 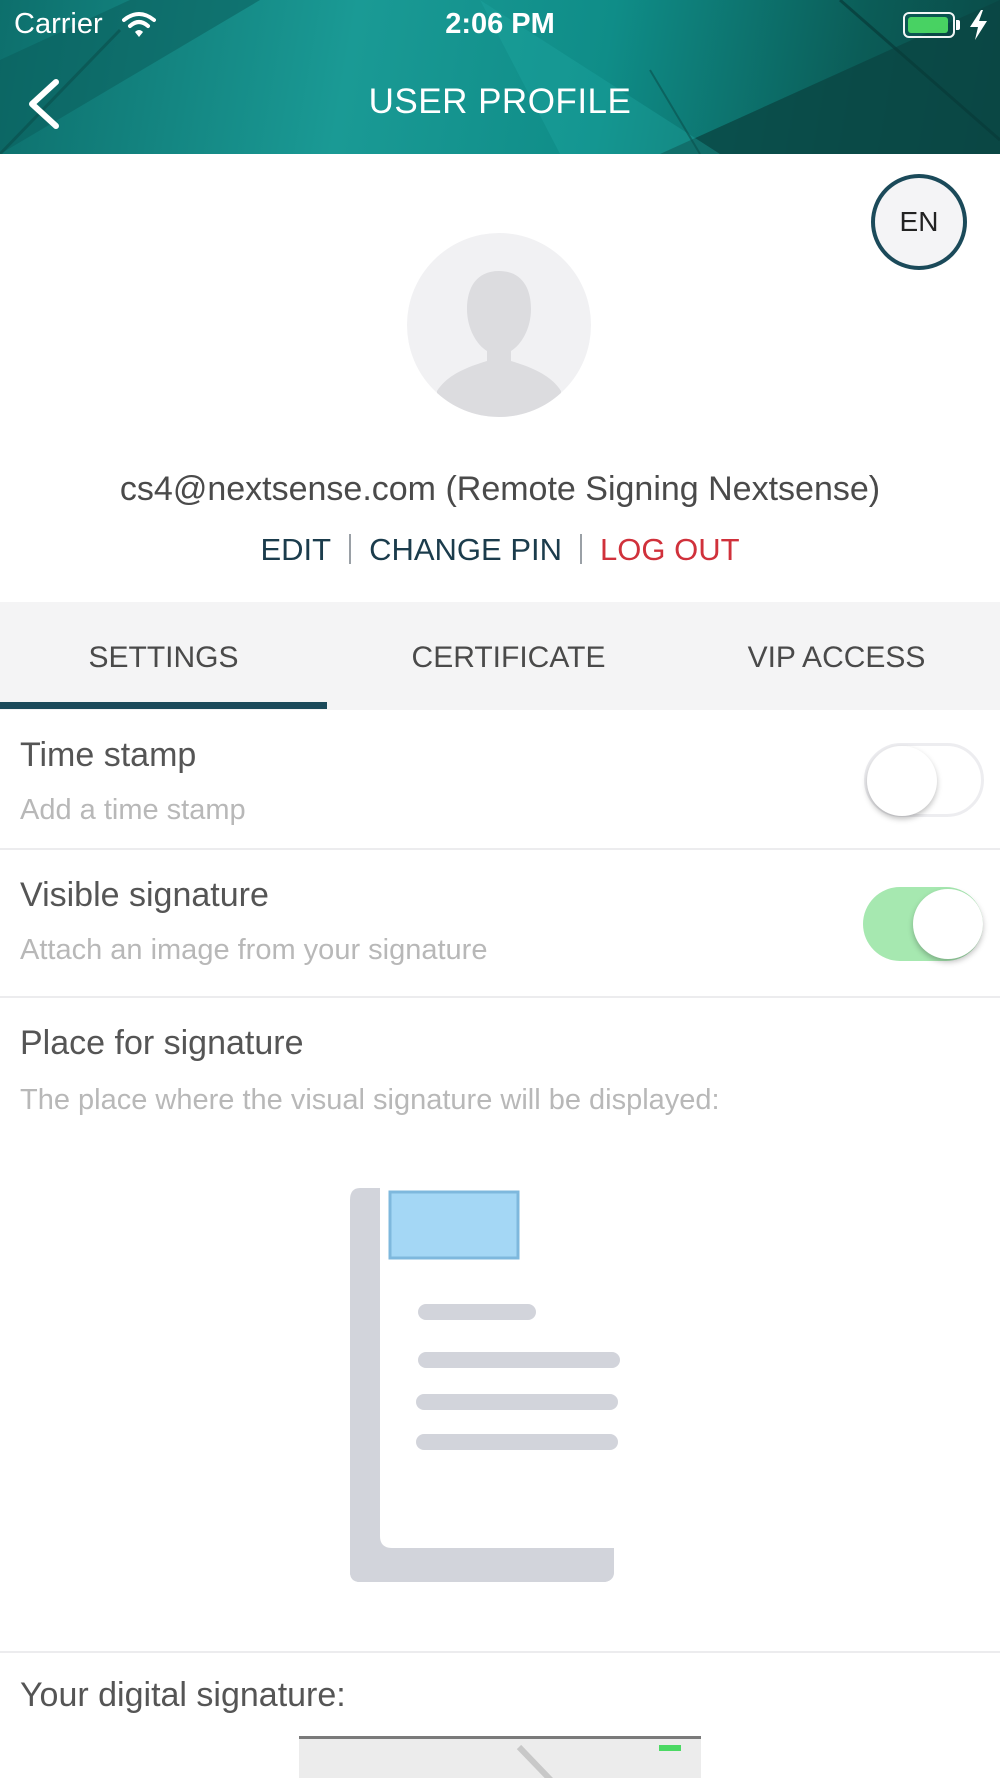 What do you see at coordinates (183, 1695) in the screenshot?
I see `digital-signature-title: Your digital signature:` at bounding box center [183, 1695].